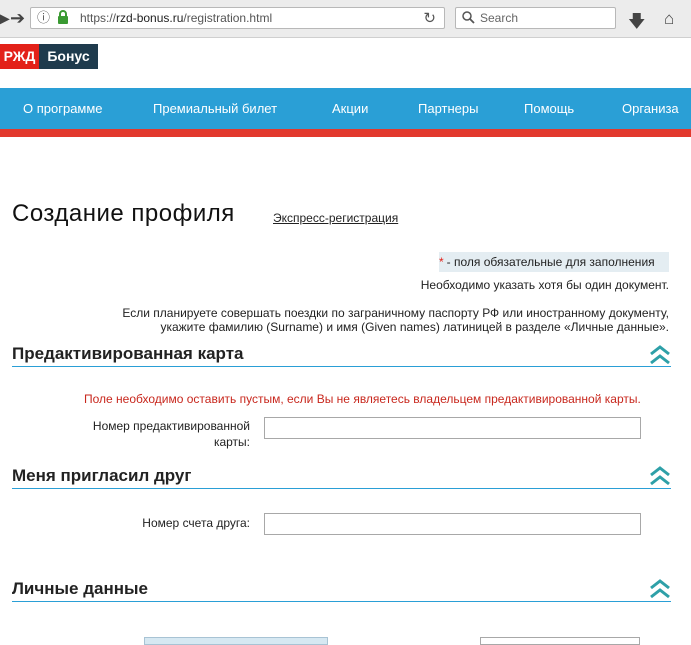  I want to click on url-text: https://rzd-bonus.ru/registration.html, so click(176, 18).